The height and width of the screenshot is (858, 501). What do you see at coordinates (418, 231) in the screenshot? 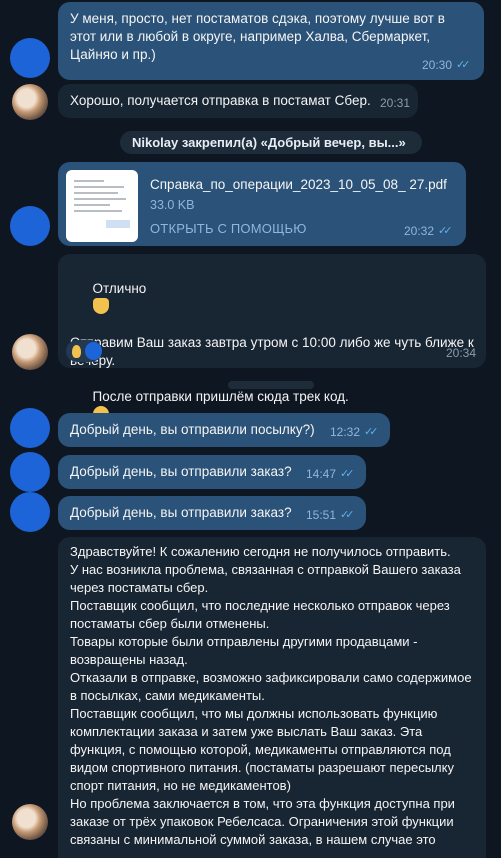
I see `message-time: 20:32` at bounding box center [418, 231].